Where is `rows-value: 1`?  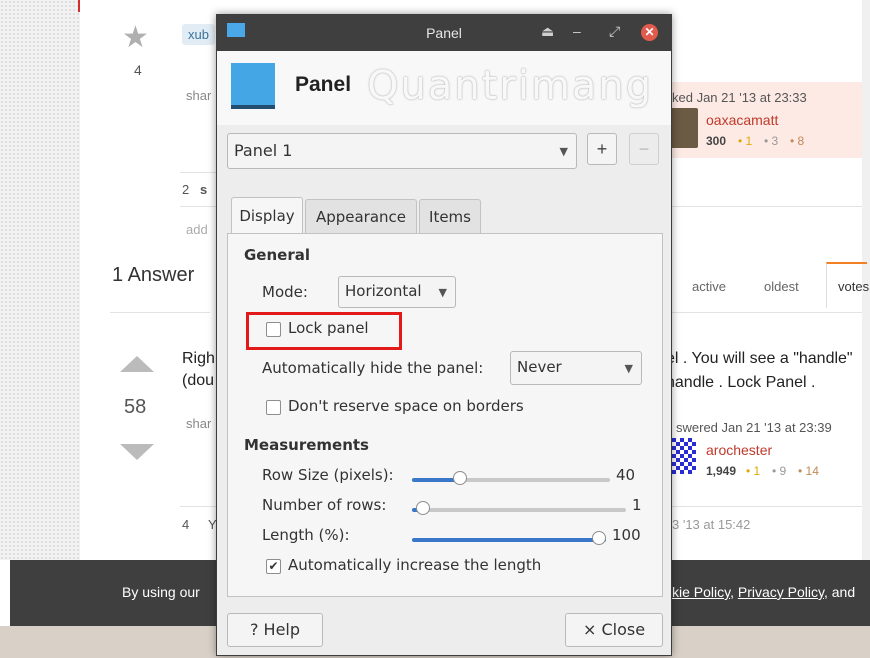
rows-value: 1 is located at coordinates (637, 505).